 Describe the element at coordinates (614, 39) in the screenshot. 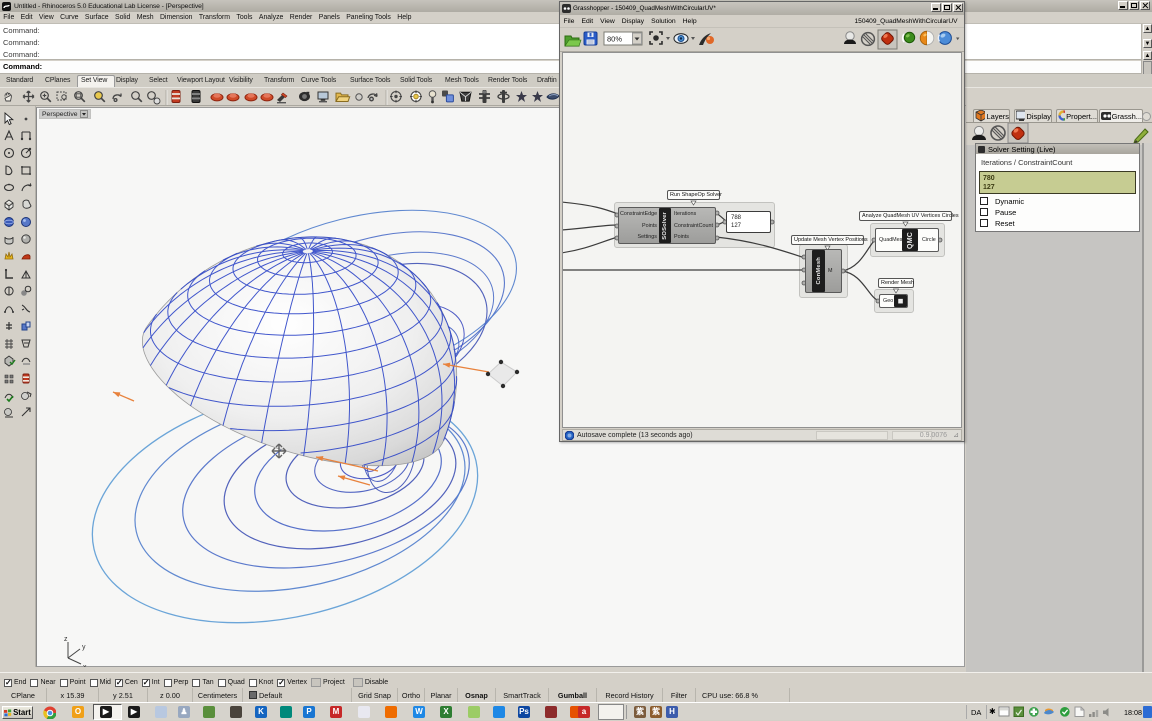

I see `svg-text: 80%` at that location.